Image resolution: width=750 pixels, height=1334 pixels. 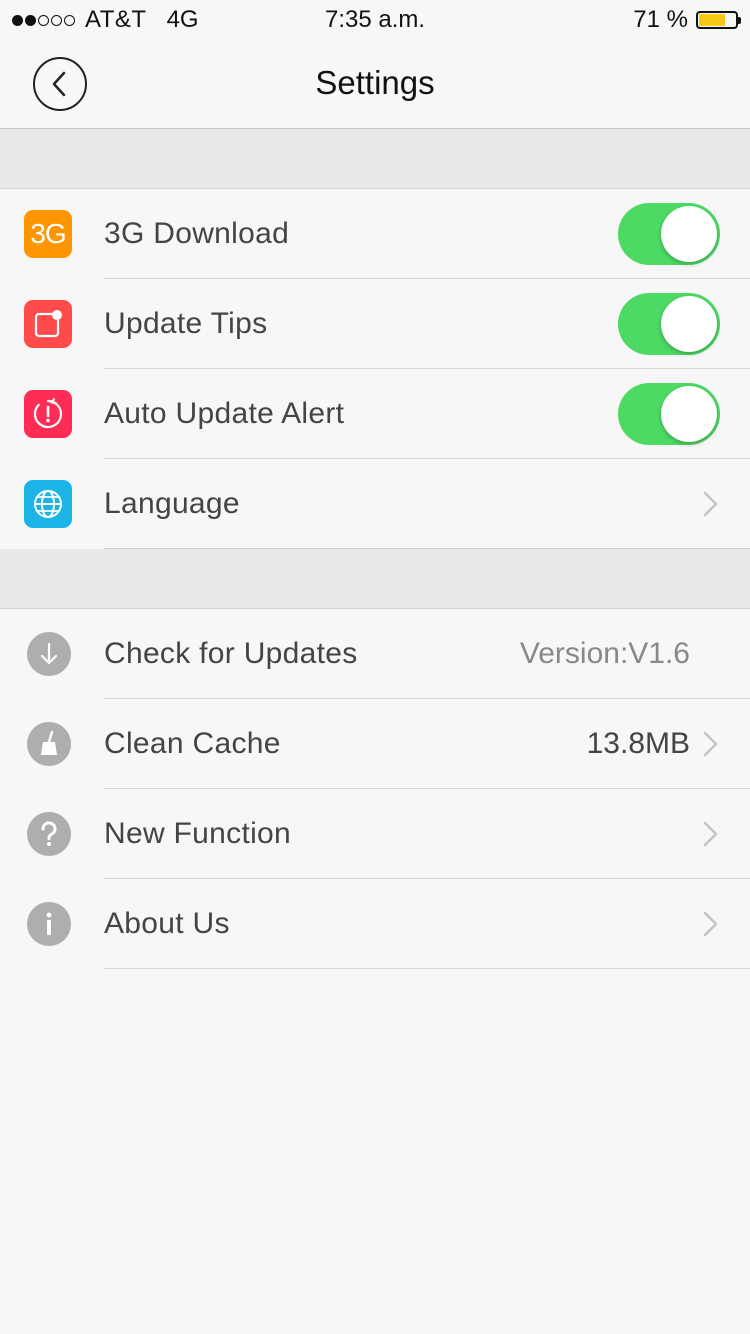 I want to click on alarm-clock-icon, so click(x=48, y=413).